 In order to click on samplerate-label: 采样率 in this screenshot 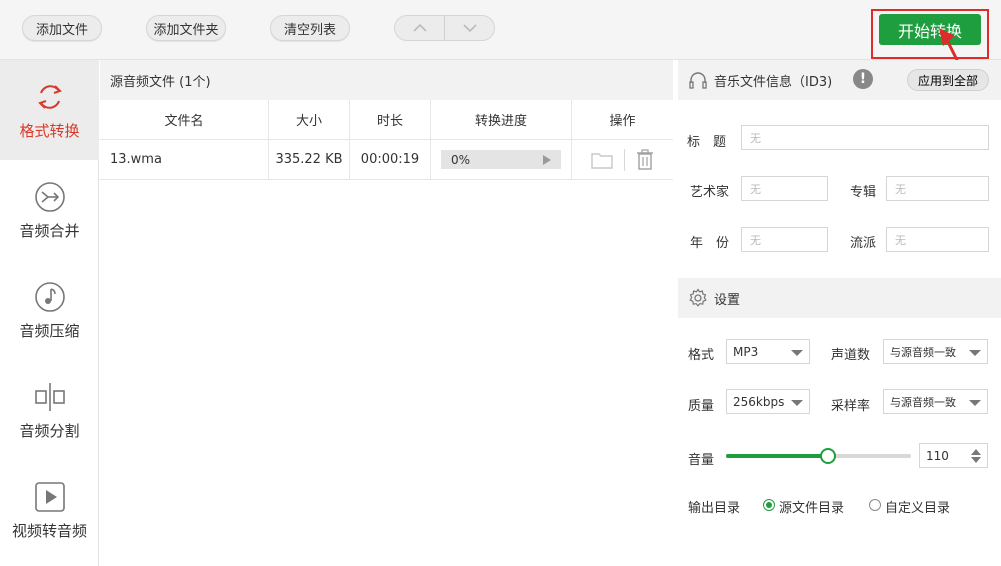, I will do `click(851, 406)`.